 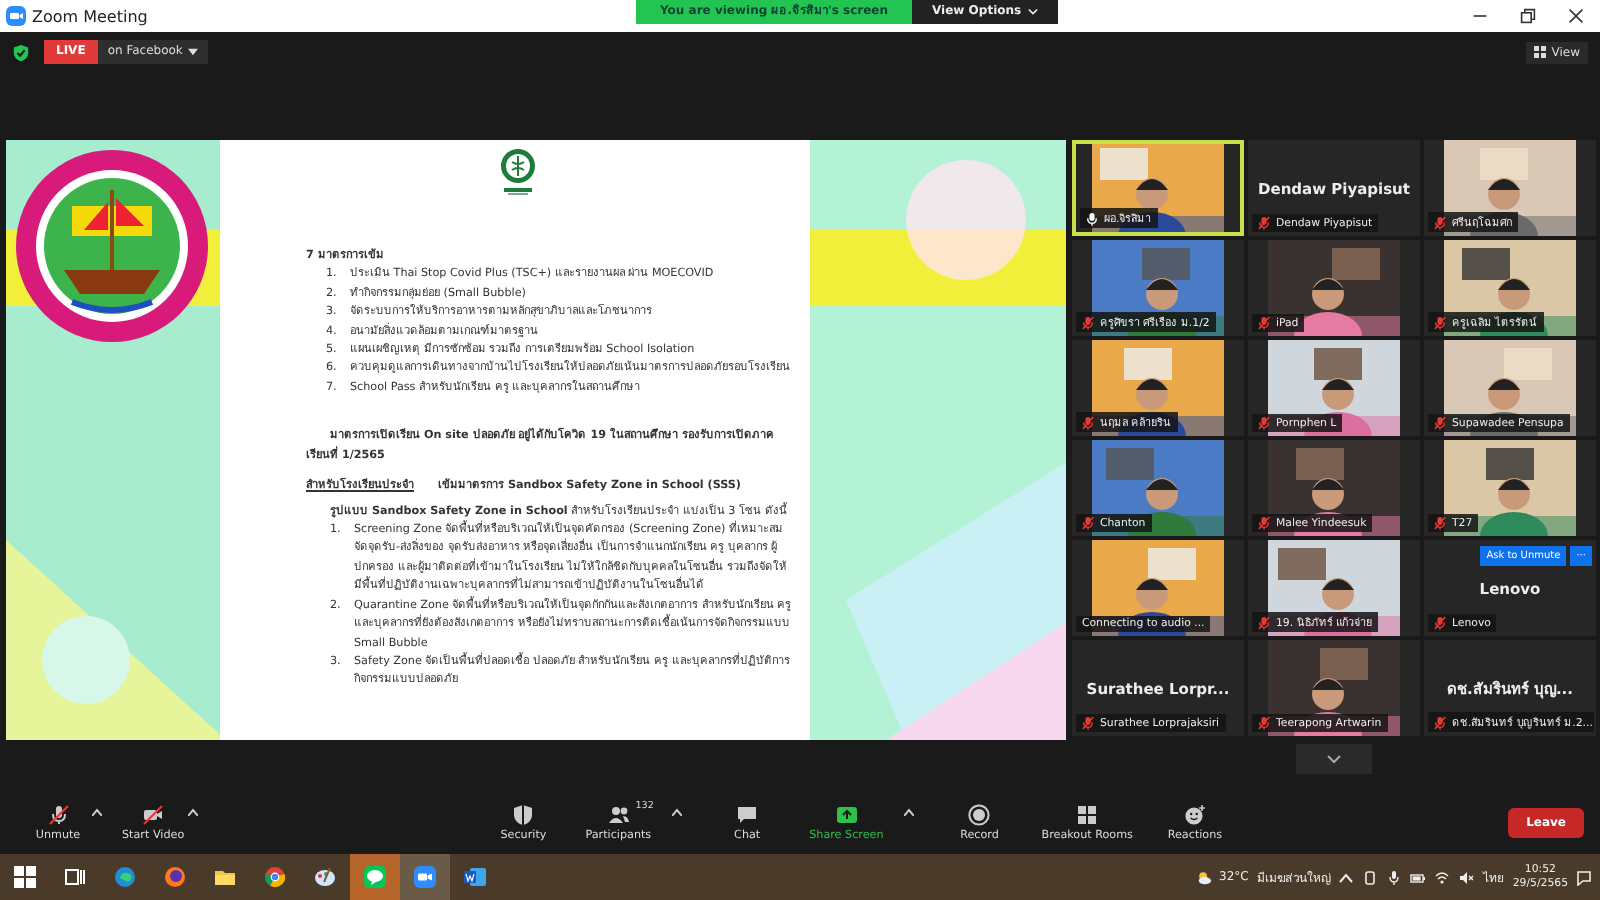 What do you see at coordinates (153, 814) in the screenshot?
I see `camera-off-icon` at bounding box center [153, 814].